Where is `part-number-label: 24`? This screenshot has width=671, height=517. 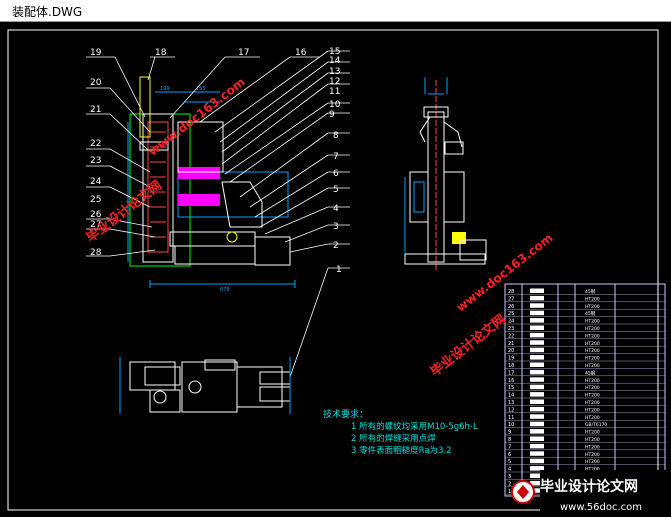
part-number-label: 24 is located at coordinates (96, 182).